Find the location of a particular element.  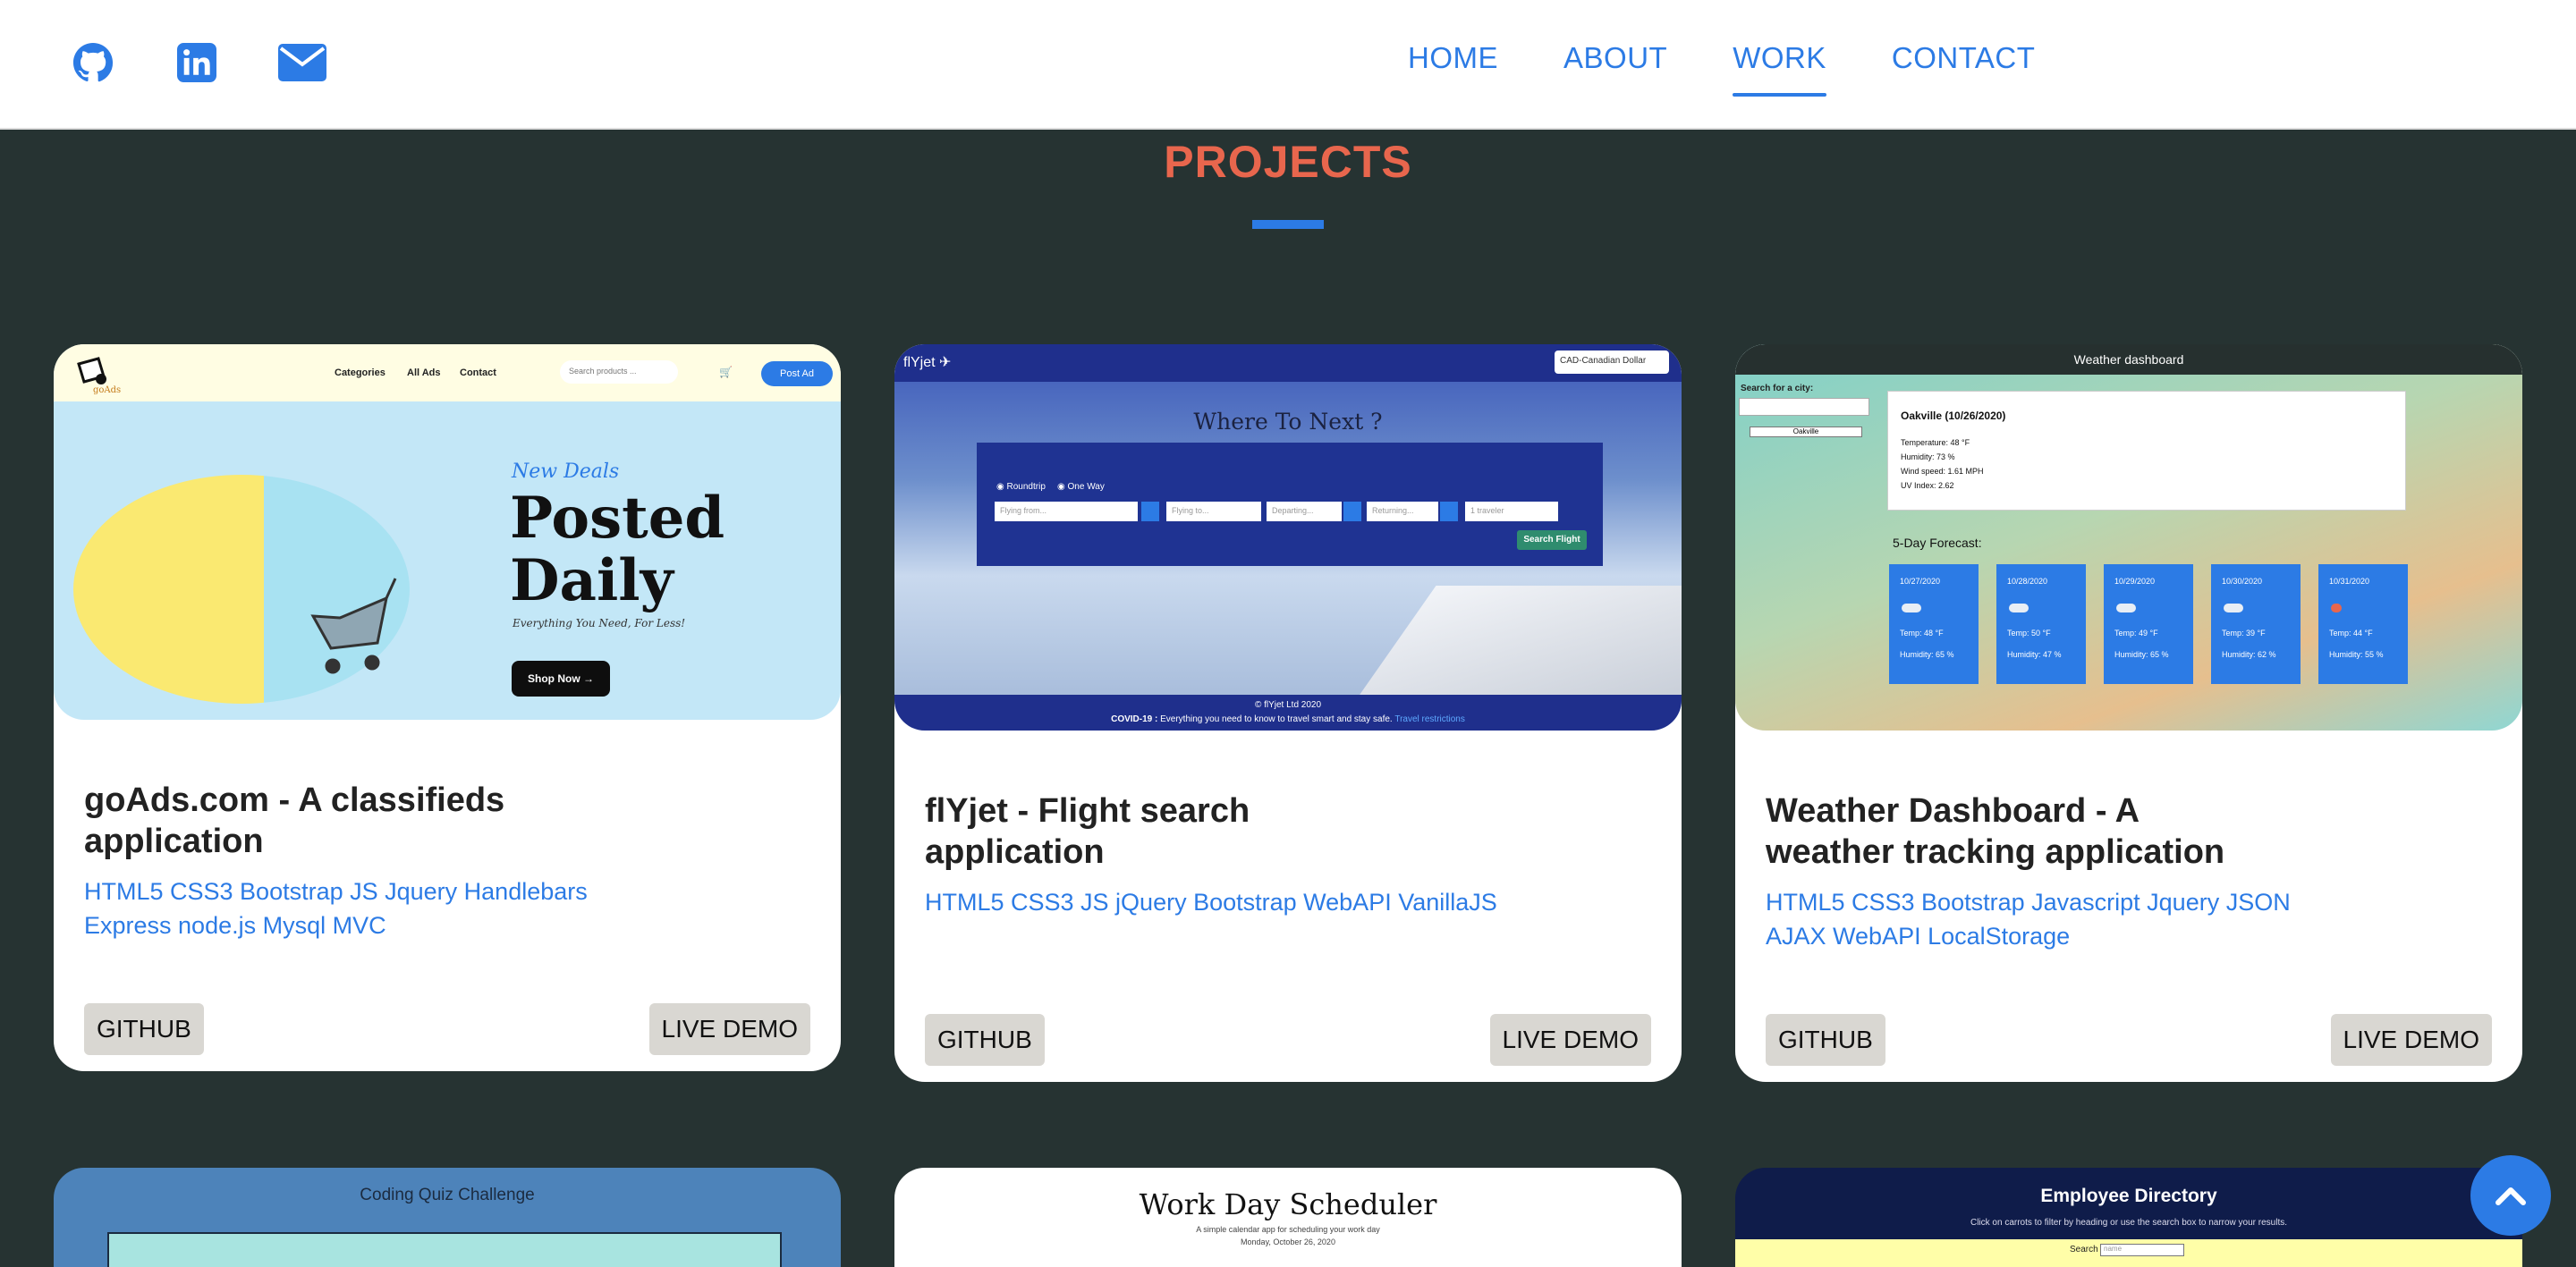

logo-icon is located at coordinates (91, 370).